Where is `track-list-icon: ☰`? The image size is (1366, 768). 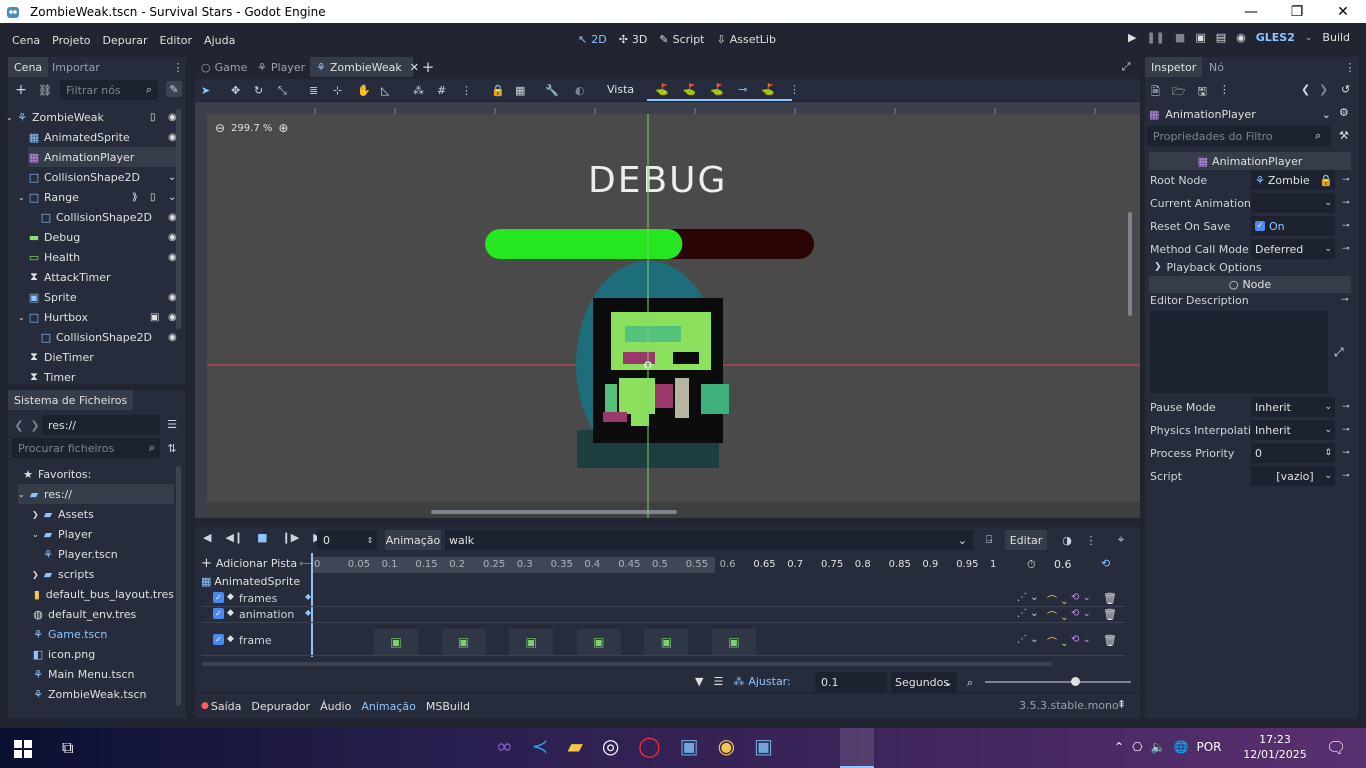
track-list-icon: ☰ is located at coordinates (718, 681).